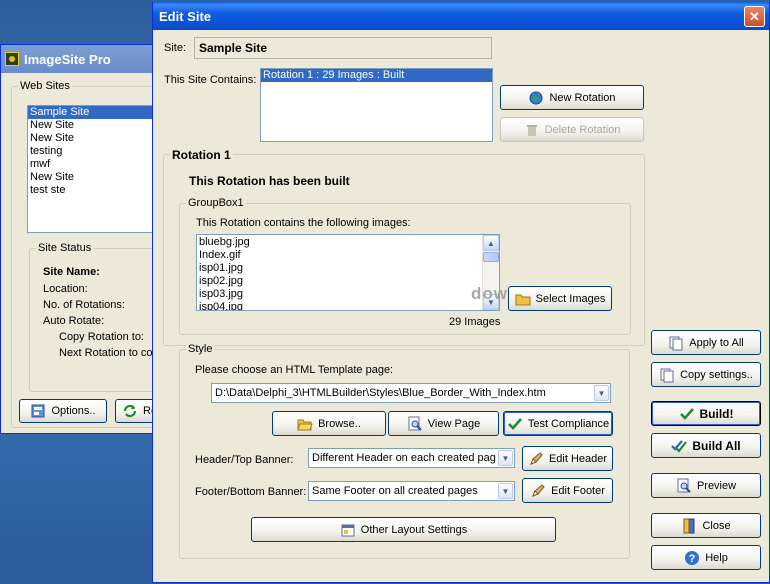 The width and height of the screenshot is (770, 584). What do you see at coordinates (376, 75) in the screenshot?
I see `rotation-list-item: Rotation 1 : 29 Images : Built` at bounding box center [376, 75].